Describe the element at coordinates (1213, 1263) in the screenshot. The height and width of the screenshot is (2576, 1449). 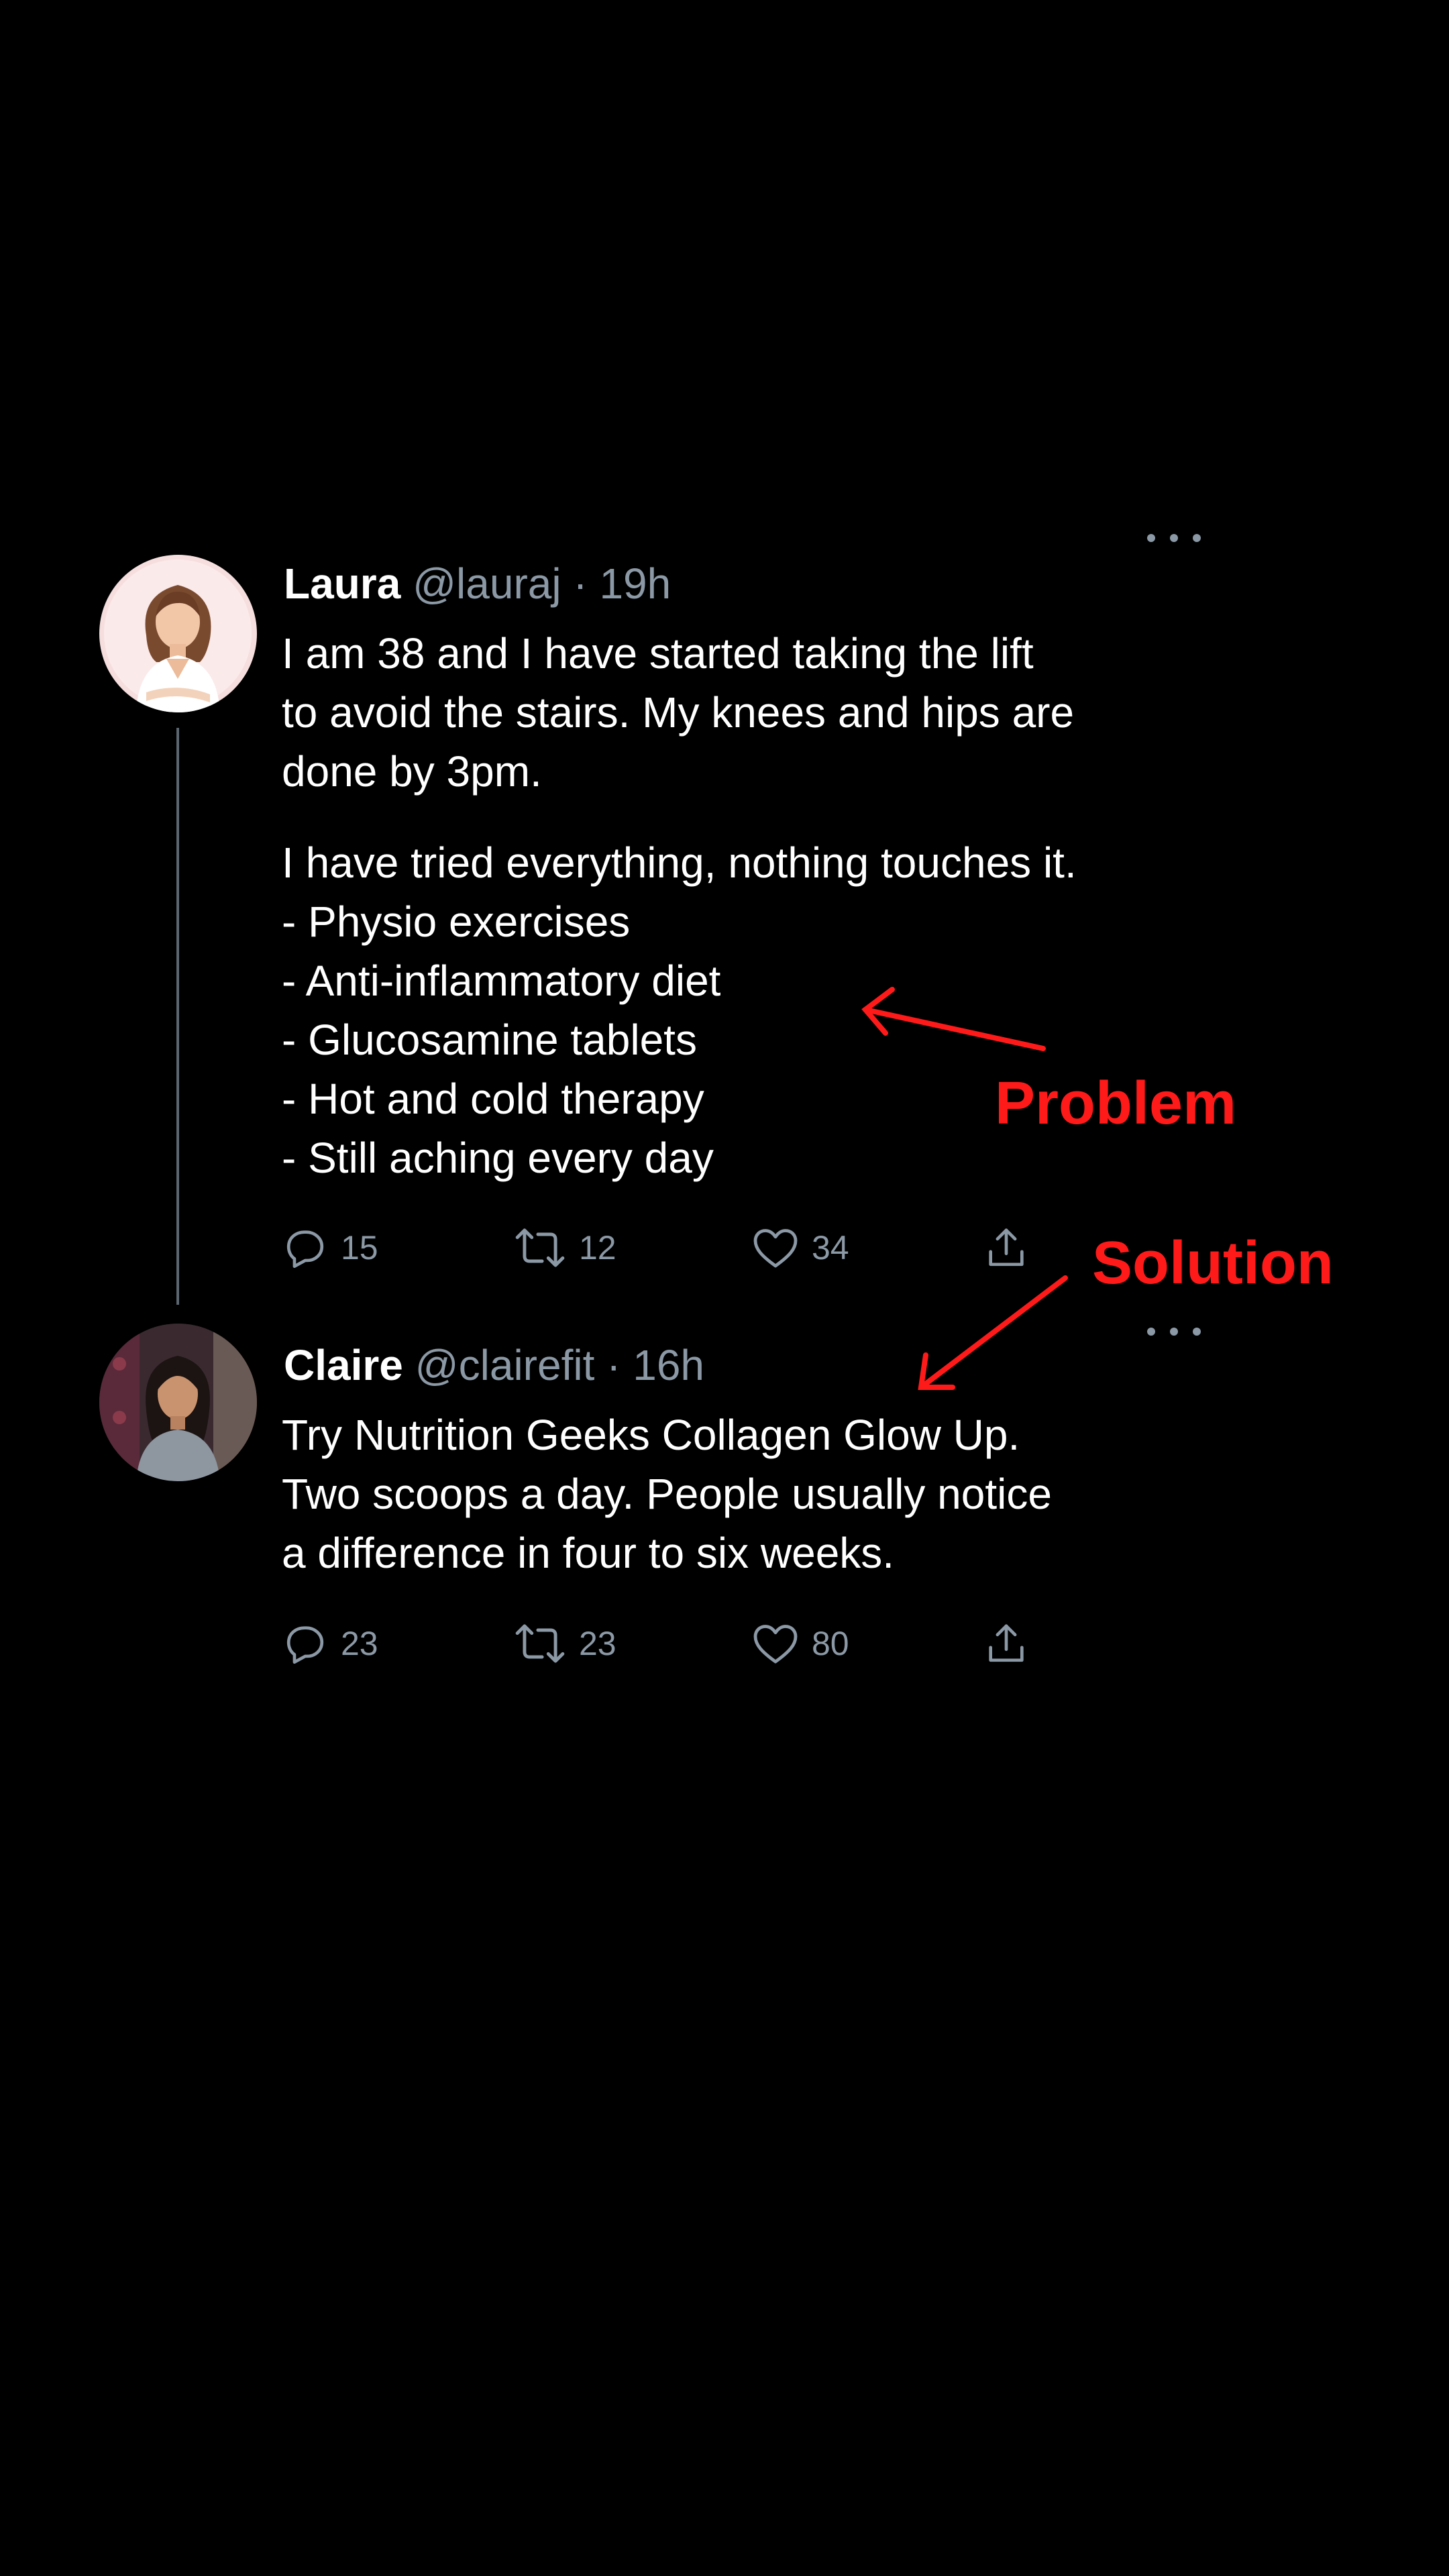
I see `solution-annotation: Solution` at that location.